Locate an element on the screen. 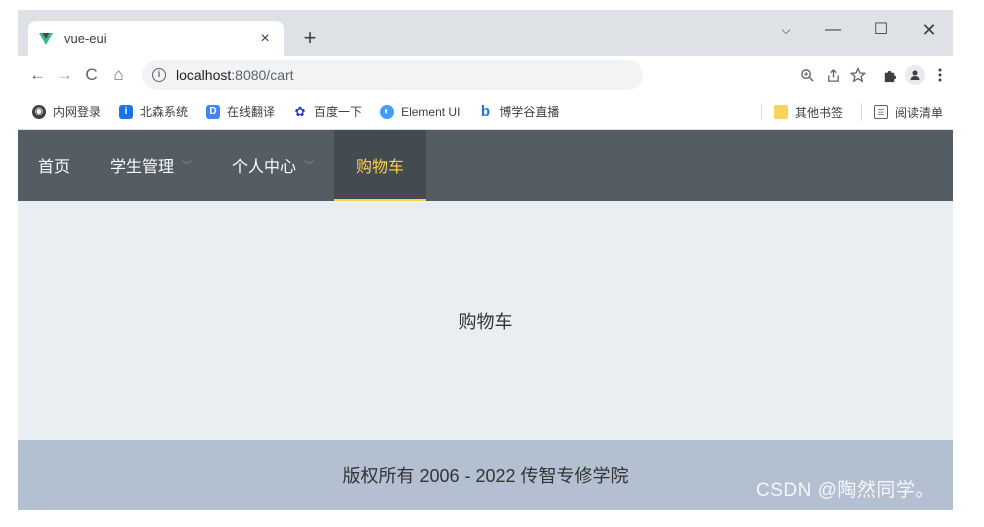 The image size is (984, 527). bookmark-item: ✿ 百度一下 is located at coordinates (327, 111).